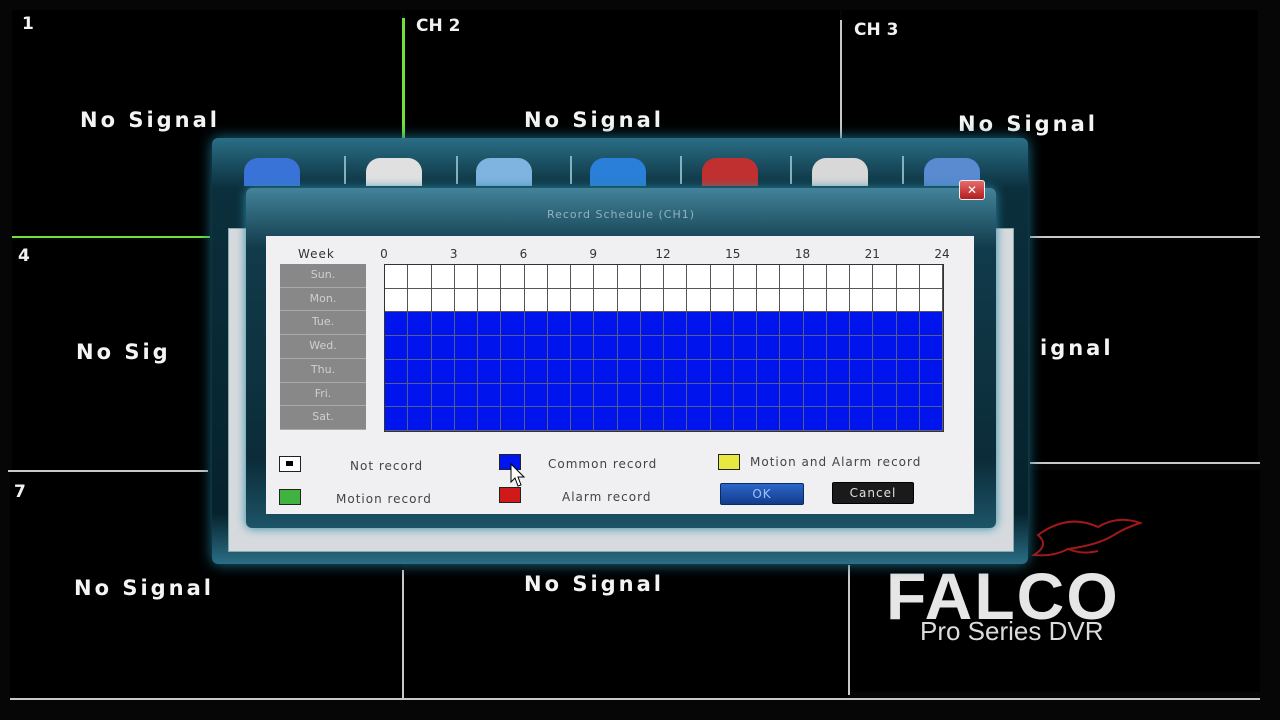  I want to click on folder-icon, so click(272, 172).